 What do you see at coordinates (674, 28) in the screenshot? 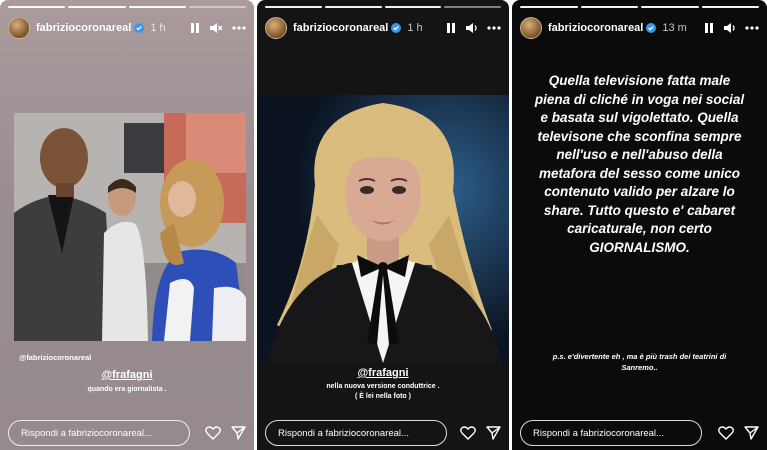
I see `post-time: 13 m` at bounding box center [674, 28].